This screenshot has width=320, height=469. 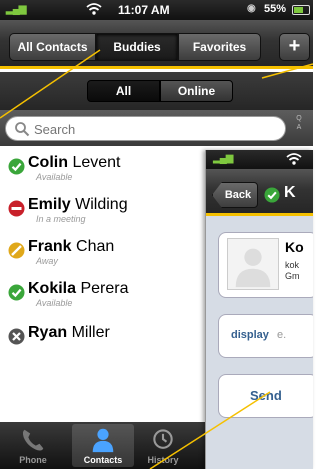 What do you see at coordinates (290, 192) in the screenshot?
I see `detail-title: K` at bounding box center [290, 192].